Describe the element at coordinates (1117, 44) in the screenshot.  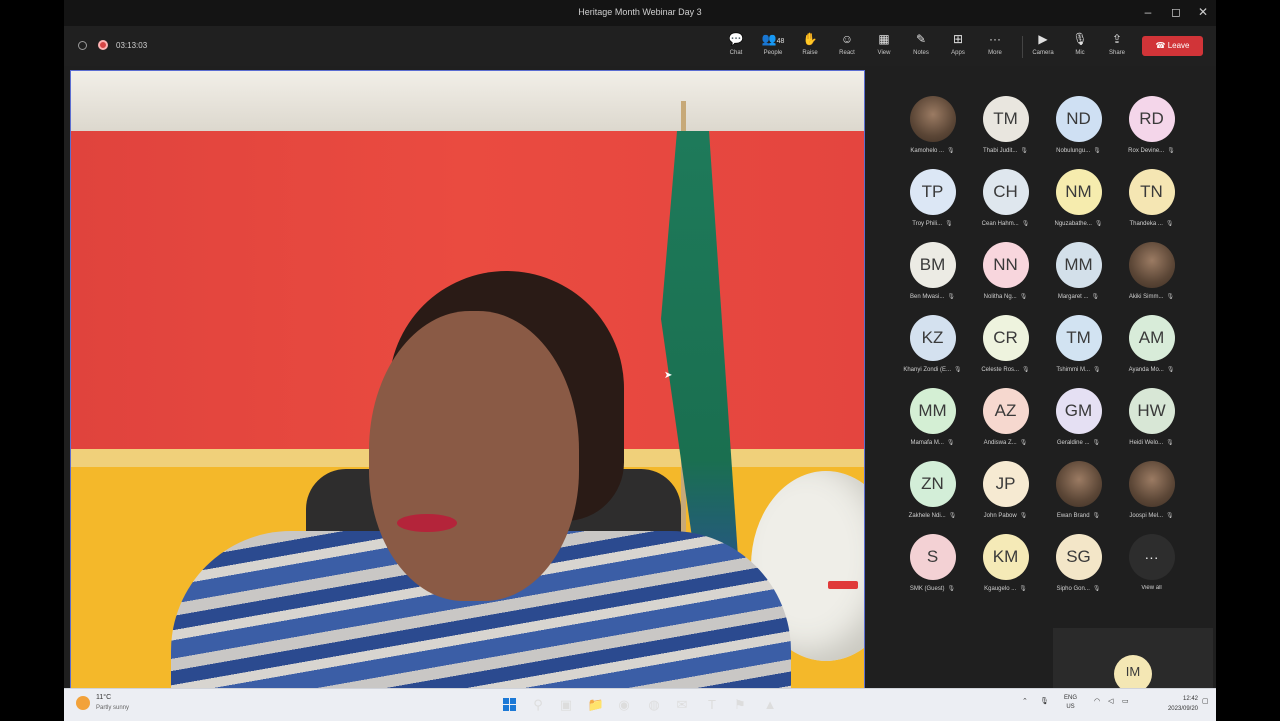
I see `share-button: ⇪ Share` at that location.